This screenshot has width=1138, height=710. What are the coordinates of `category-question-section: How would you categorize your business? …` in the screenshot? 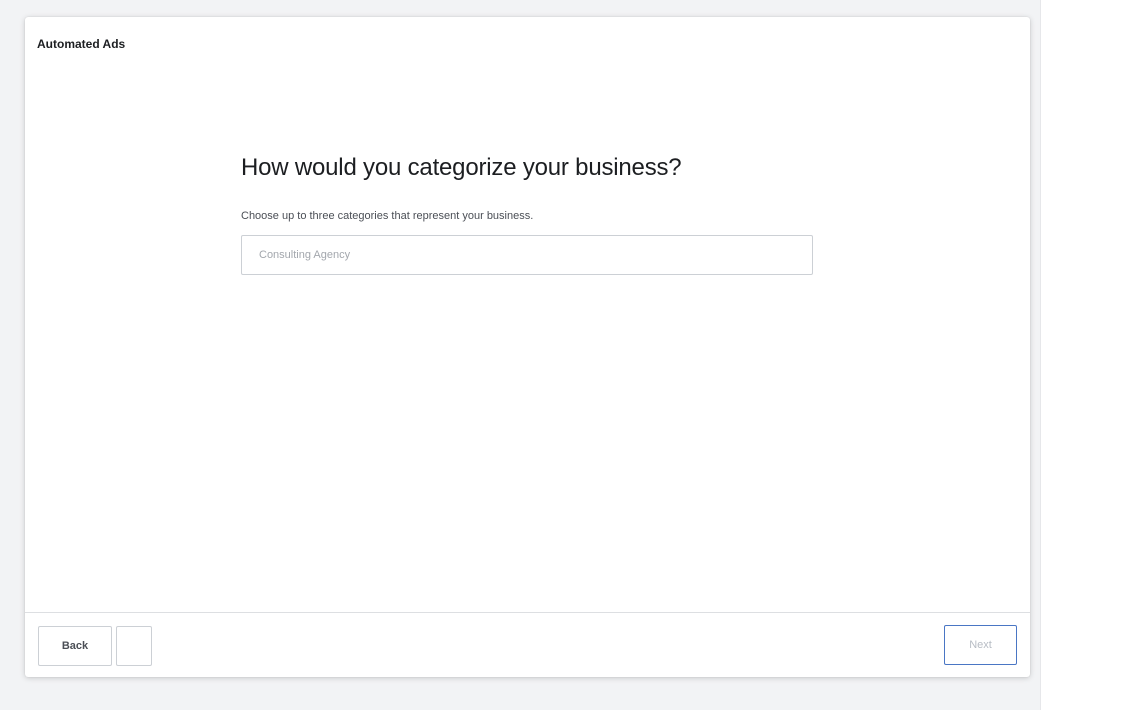 It's located at (527, 213).